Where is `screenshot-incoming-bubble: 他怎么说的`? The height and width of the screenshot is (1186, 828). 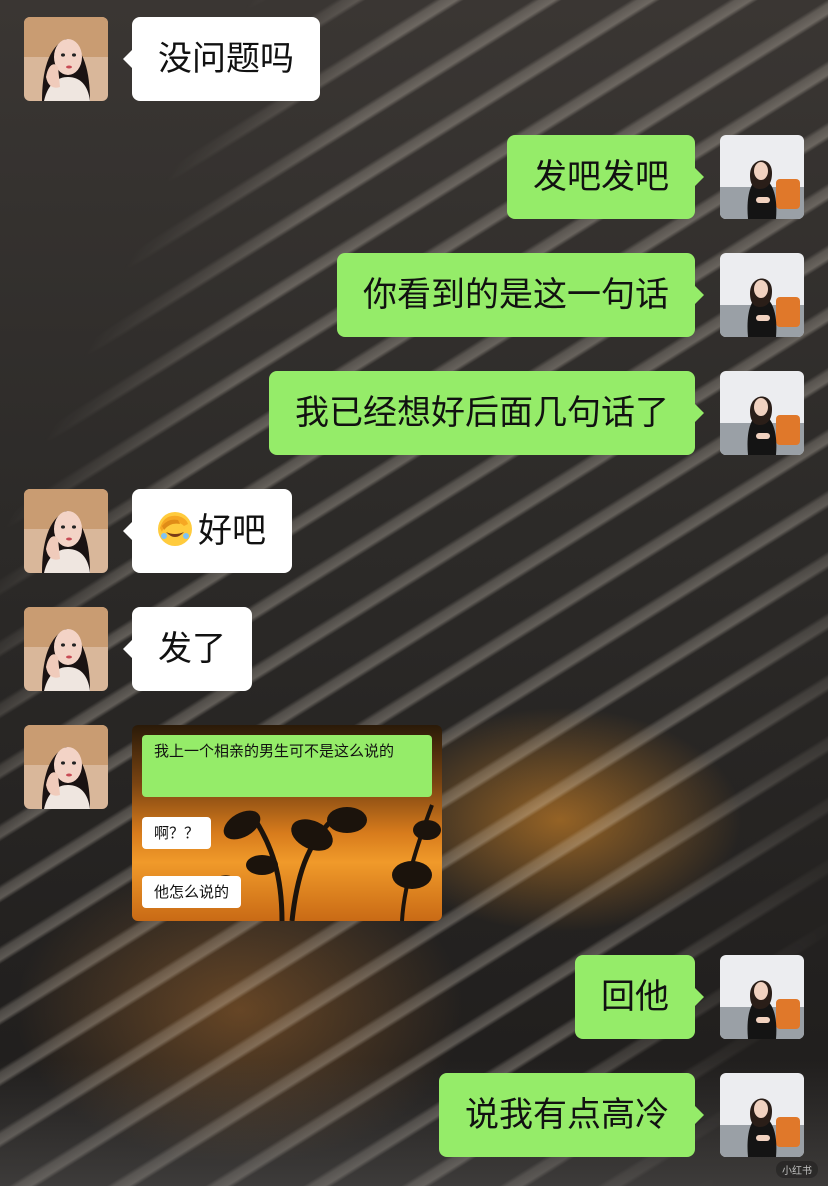 screenshot-incoming-bubble: 他怎么说的 is located at coordinates (192, 892).